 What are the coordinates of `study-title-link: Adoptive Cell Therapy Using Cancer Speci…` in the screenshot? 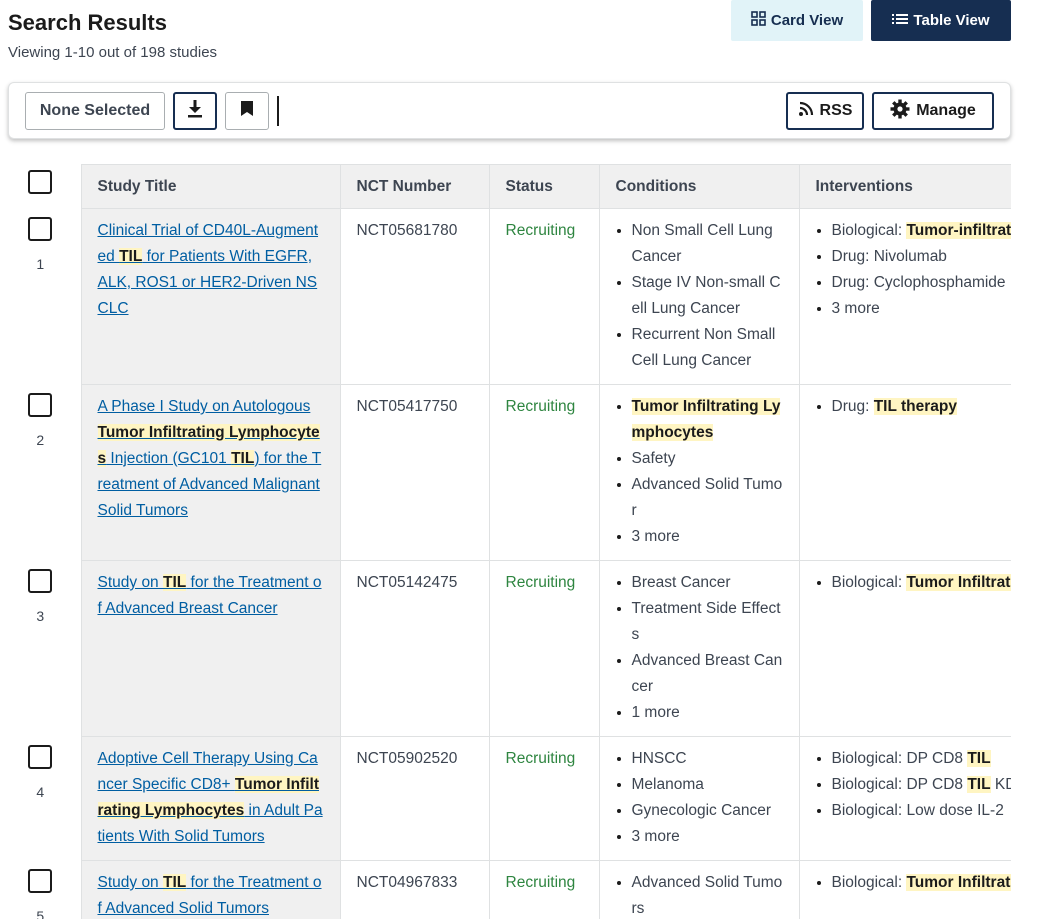 It's located at (210, 797).